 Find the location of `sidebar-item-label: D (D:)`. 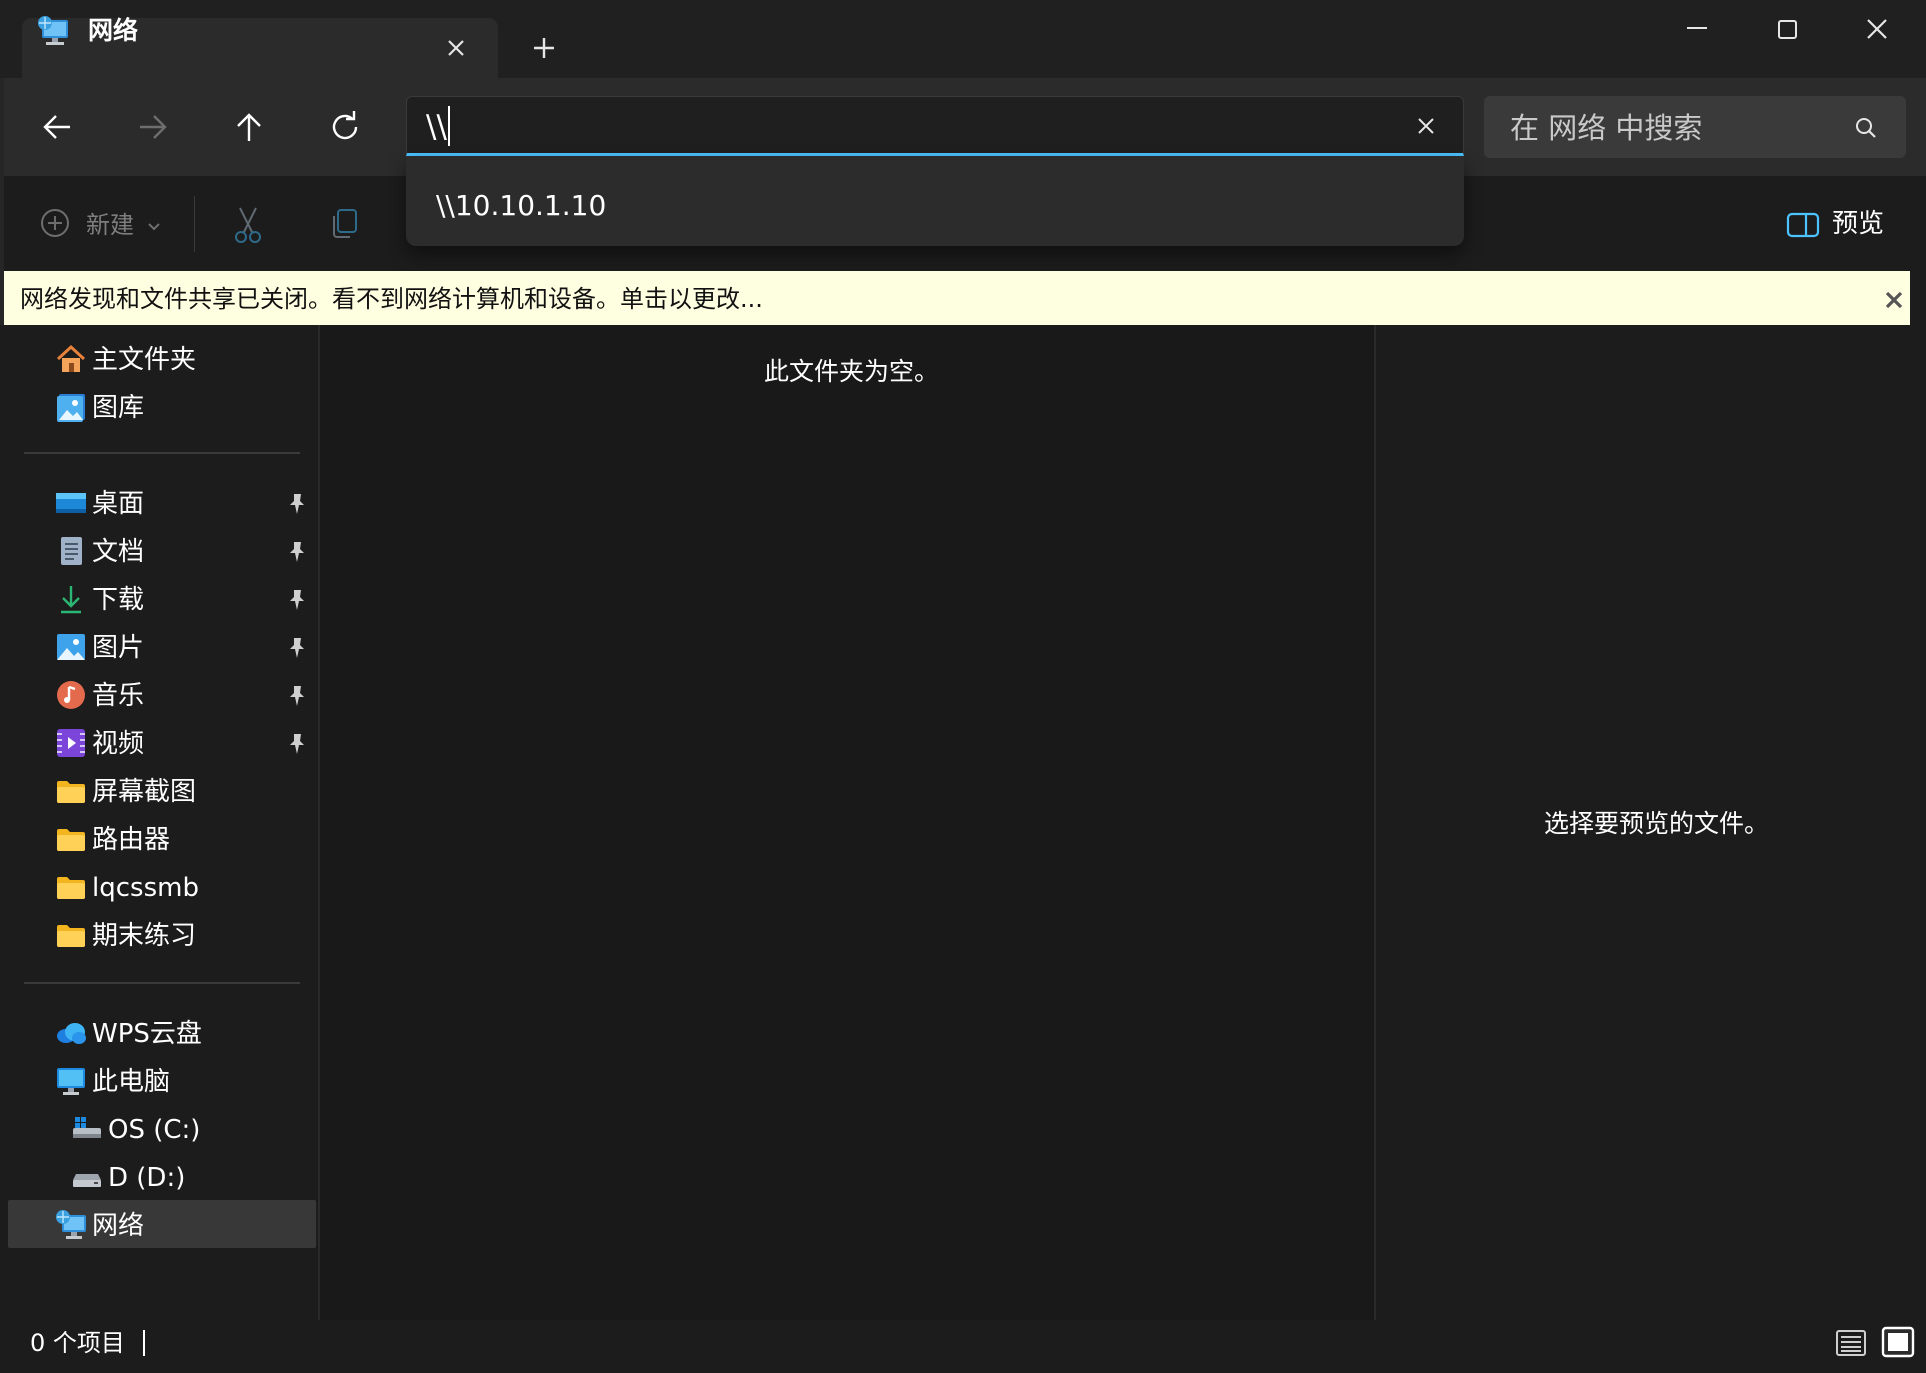

sidebar-item-label: D (D:) is located at coordinates (147, 1178).